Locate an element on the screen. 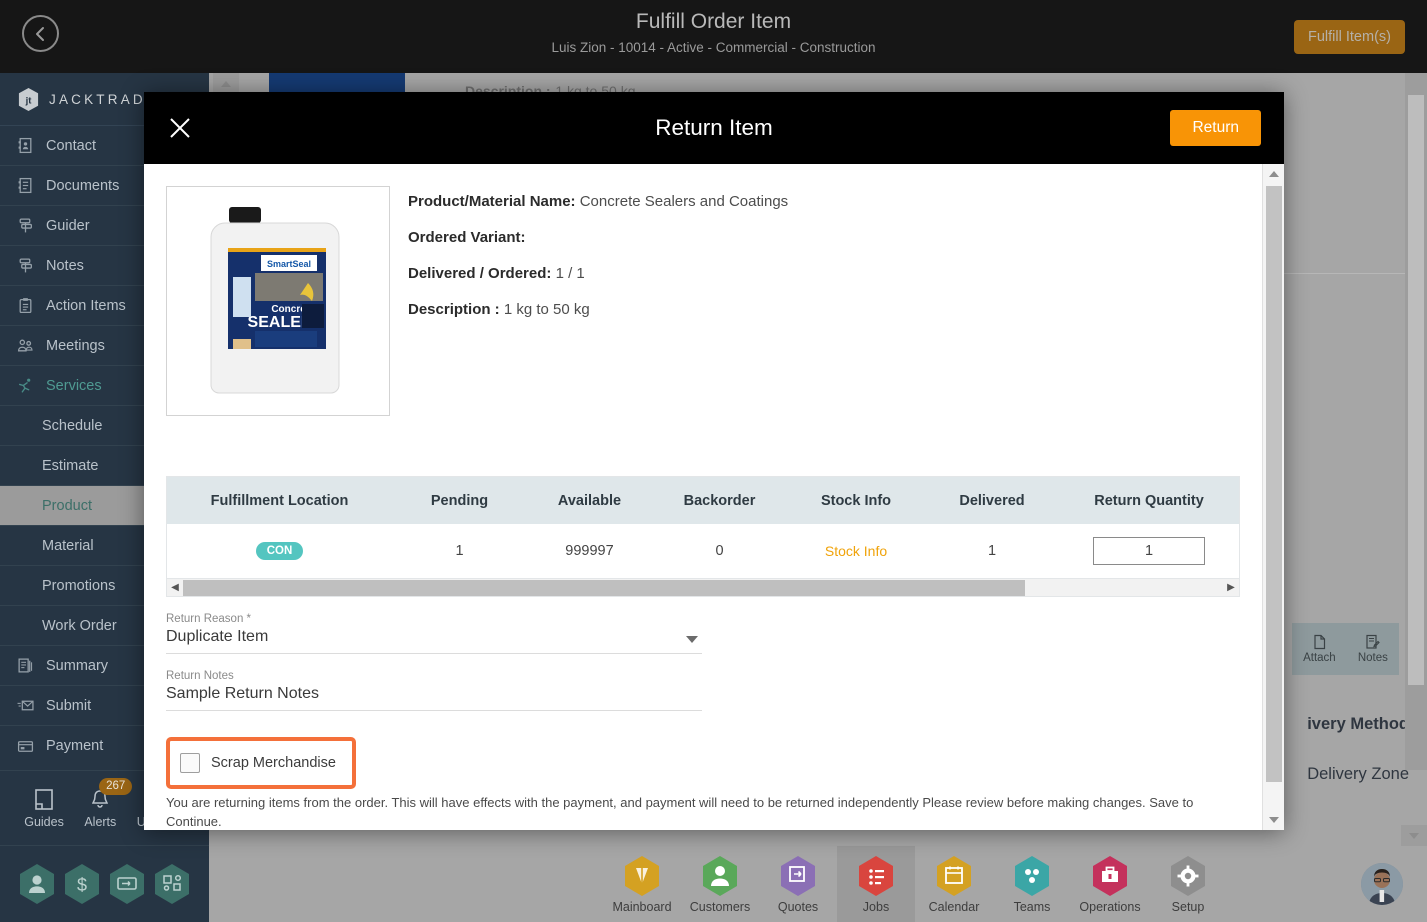 This screenshot has height=922, width=1427. jacktrade-logo-icon: jt is located at coordinates (28, 99).